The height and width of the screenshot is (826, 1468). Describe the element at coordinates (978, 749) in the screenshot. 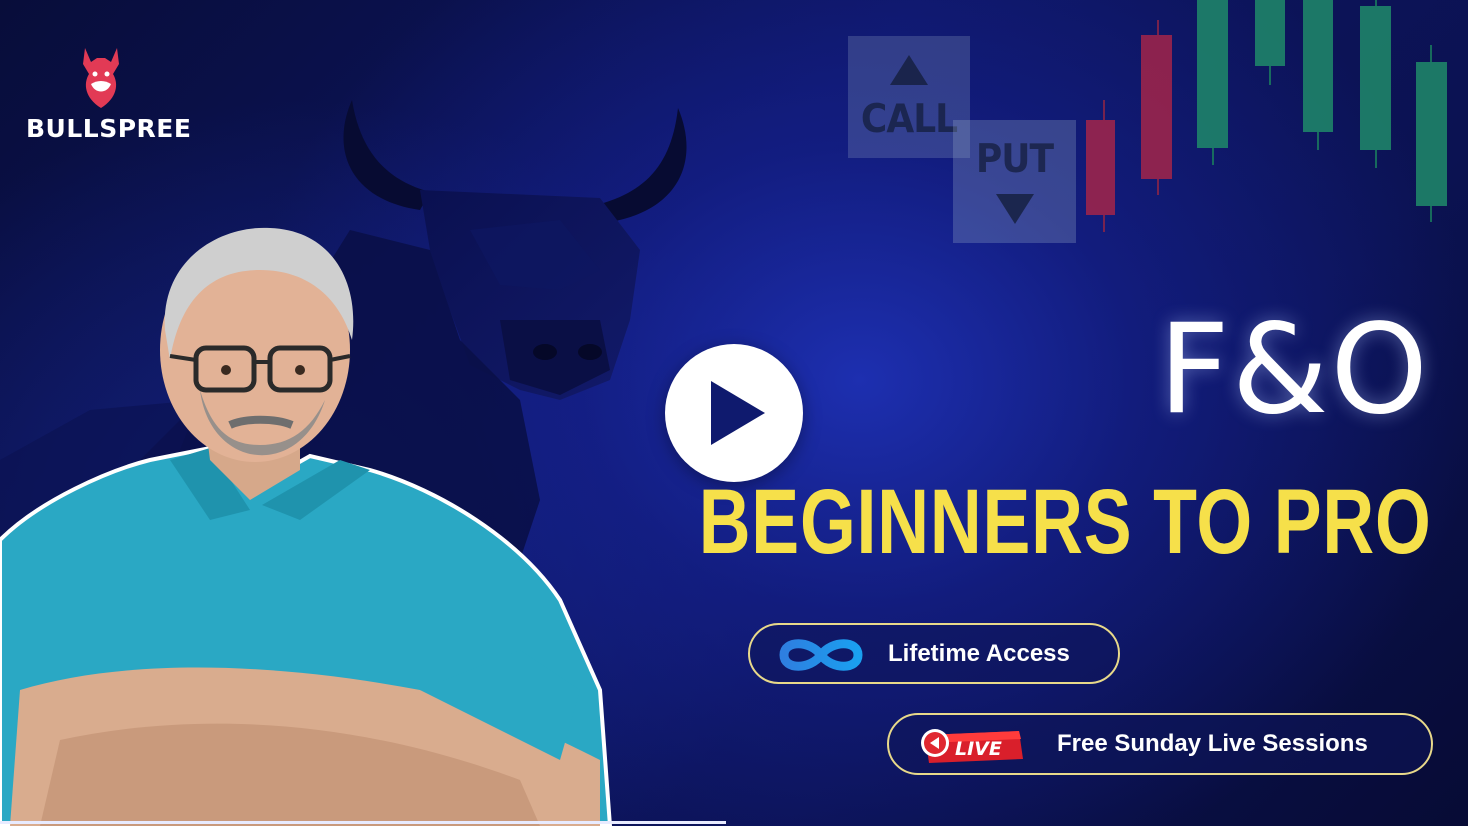

I see `live-badge-text: LIVE` at that location.